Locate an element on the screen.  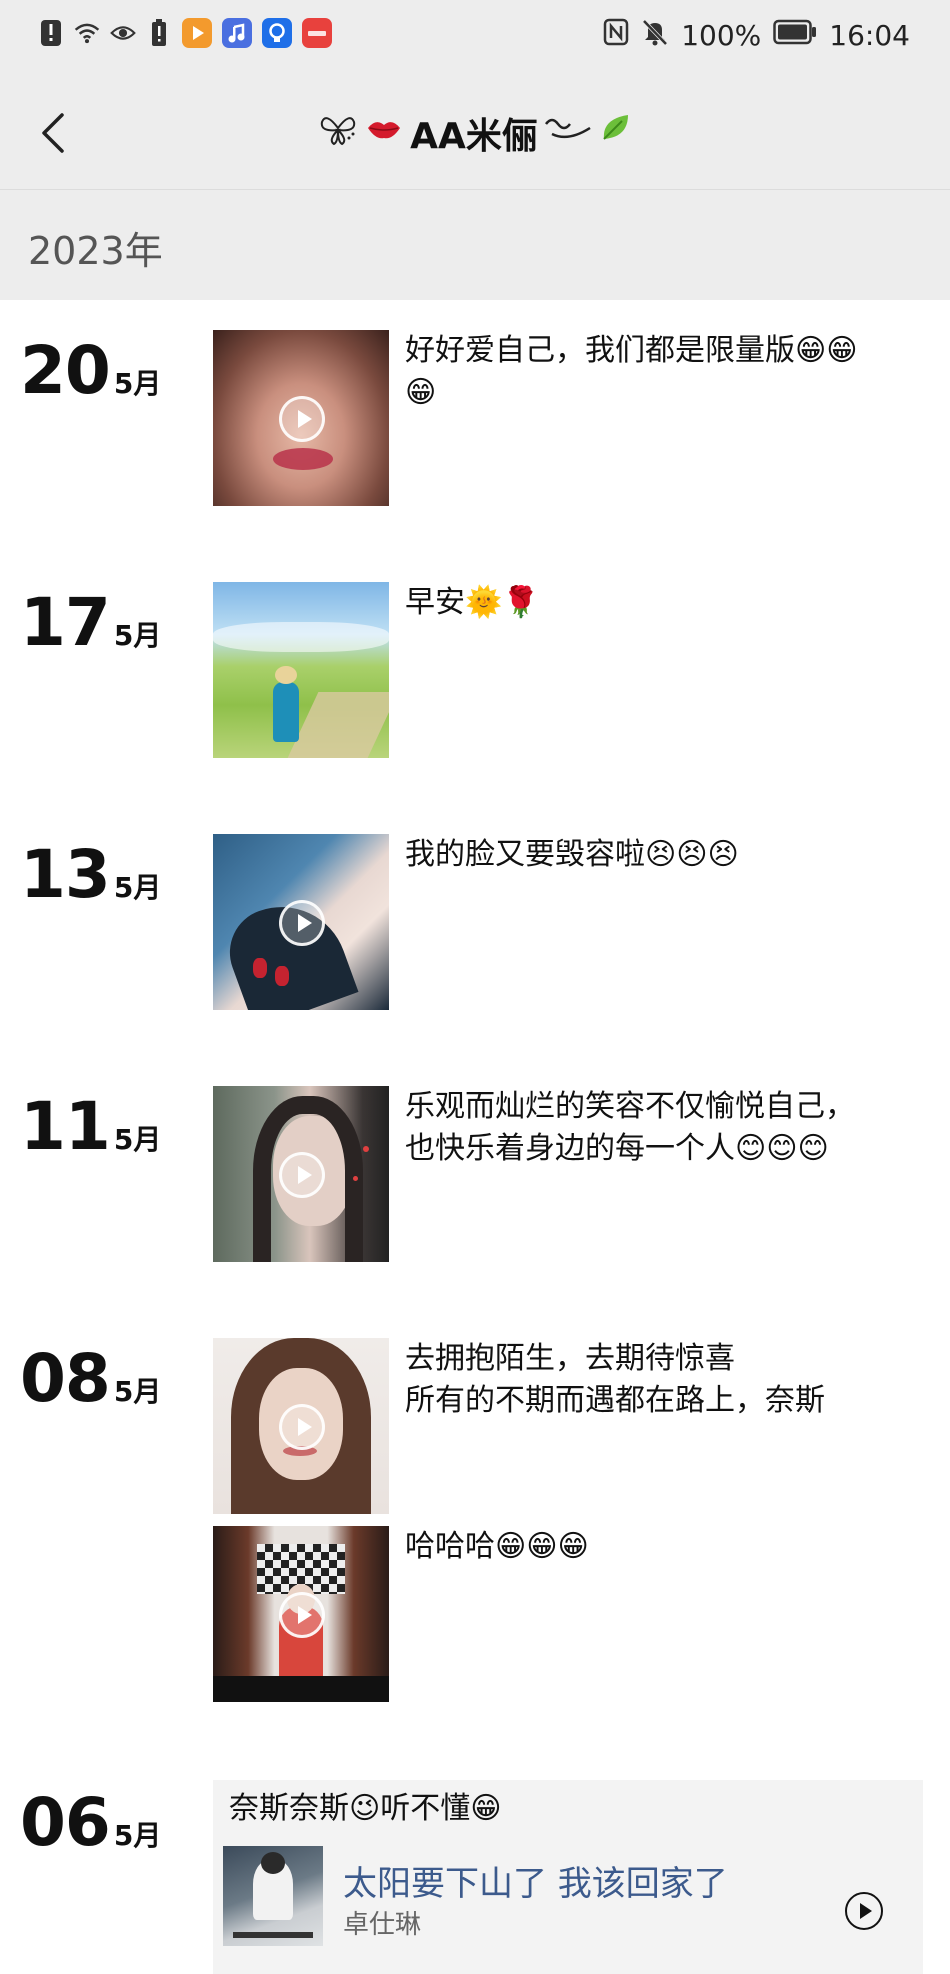
wave-swirl-icon is located at coordinates (568, 132).